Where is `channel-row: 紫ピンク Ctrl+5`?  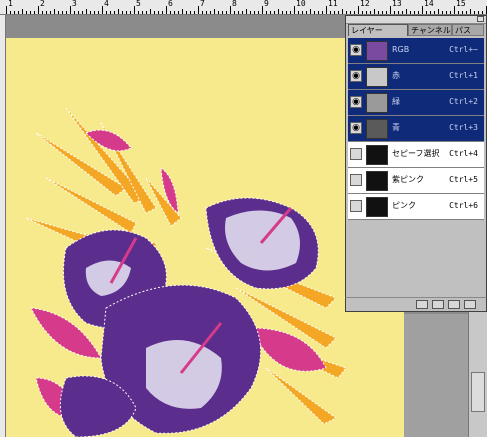
channel-row: 紫ピンク Ctrl+5 is located at coordinates (416, 181).